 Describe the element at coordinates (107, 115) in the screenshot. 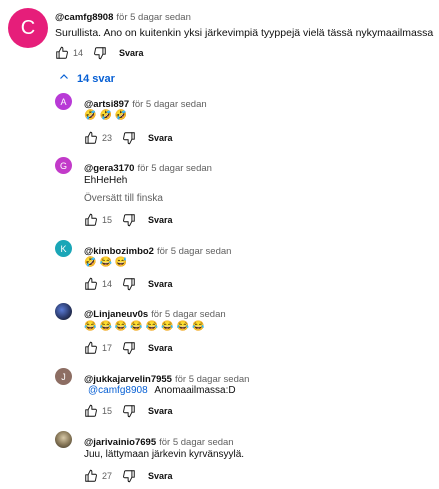

I see `reply-text: 🤣🤣🤣` at that location.